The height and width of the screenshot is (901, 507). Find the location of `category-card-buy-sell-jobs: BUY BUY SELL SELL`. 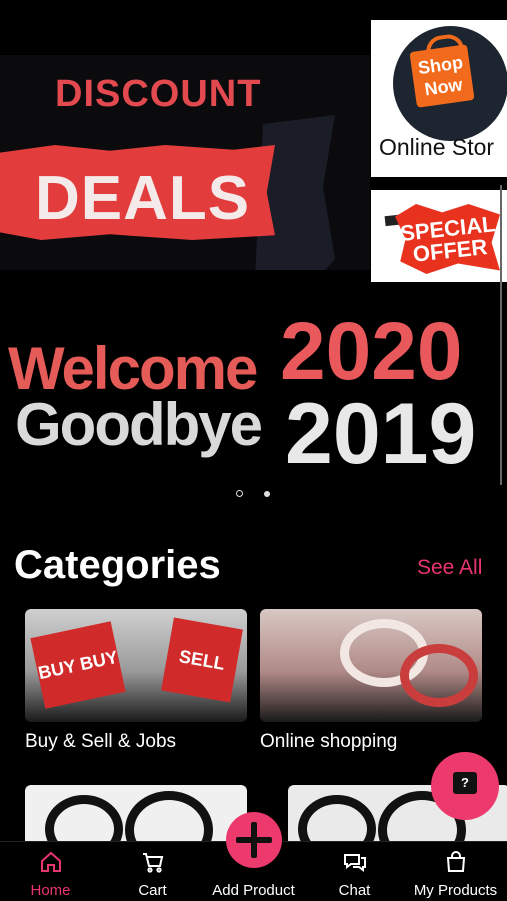

category-card-buy-sell-jobs: BUY BUY SELL SELL is located at coordinates (136, 665).